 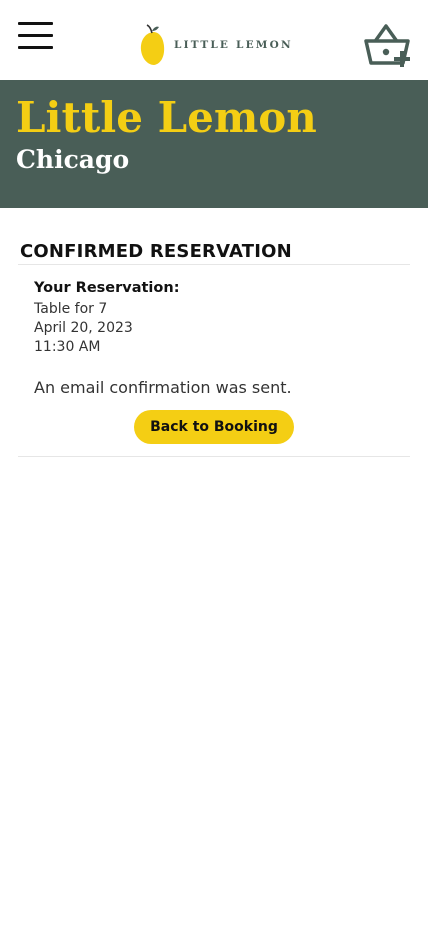 I want to click on logo: LITTLE LEMON, so click(x=216, y=45).